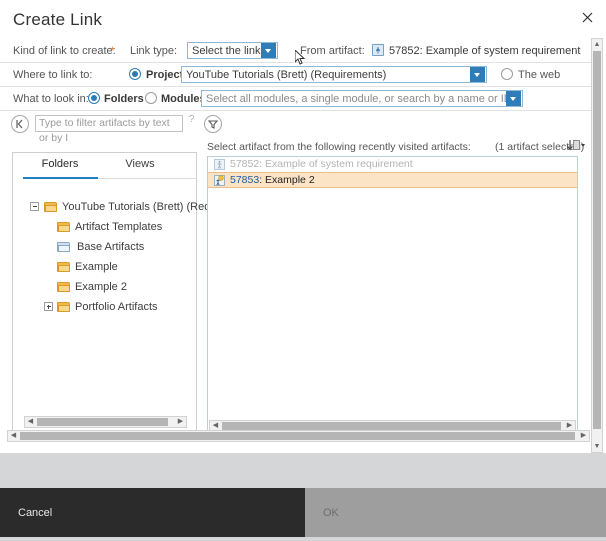 This screenshot has height=541, width=606. I want to click on kind-of-link-label: Kind of link to create:, so click(64, 51).